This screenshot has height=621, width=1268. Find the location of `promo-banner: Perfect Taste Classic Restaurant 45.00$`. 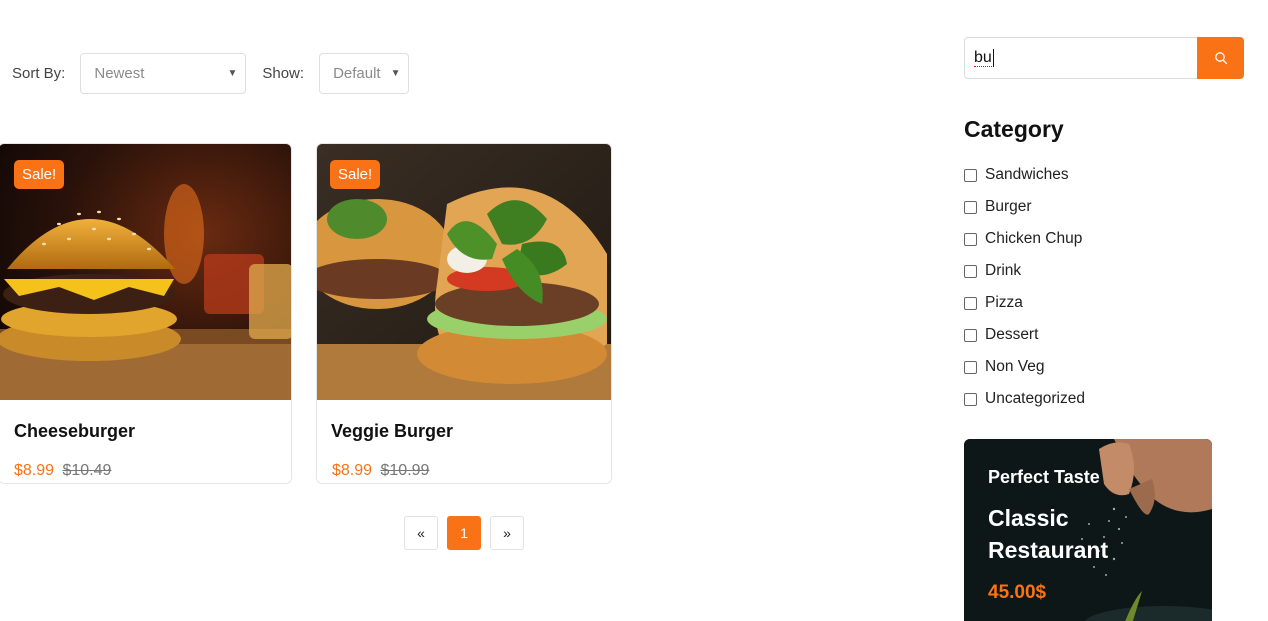

promo-banner: Perfect Taste Classic Restaurant 45.00$ is located at coordinates (1088, 530).